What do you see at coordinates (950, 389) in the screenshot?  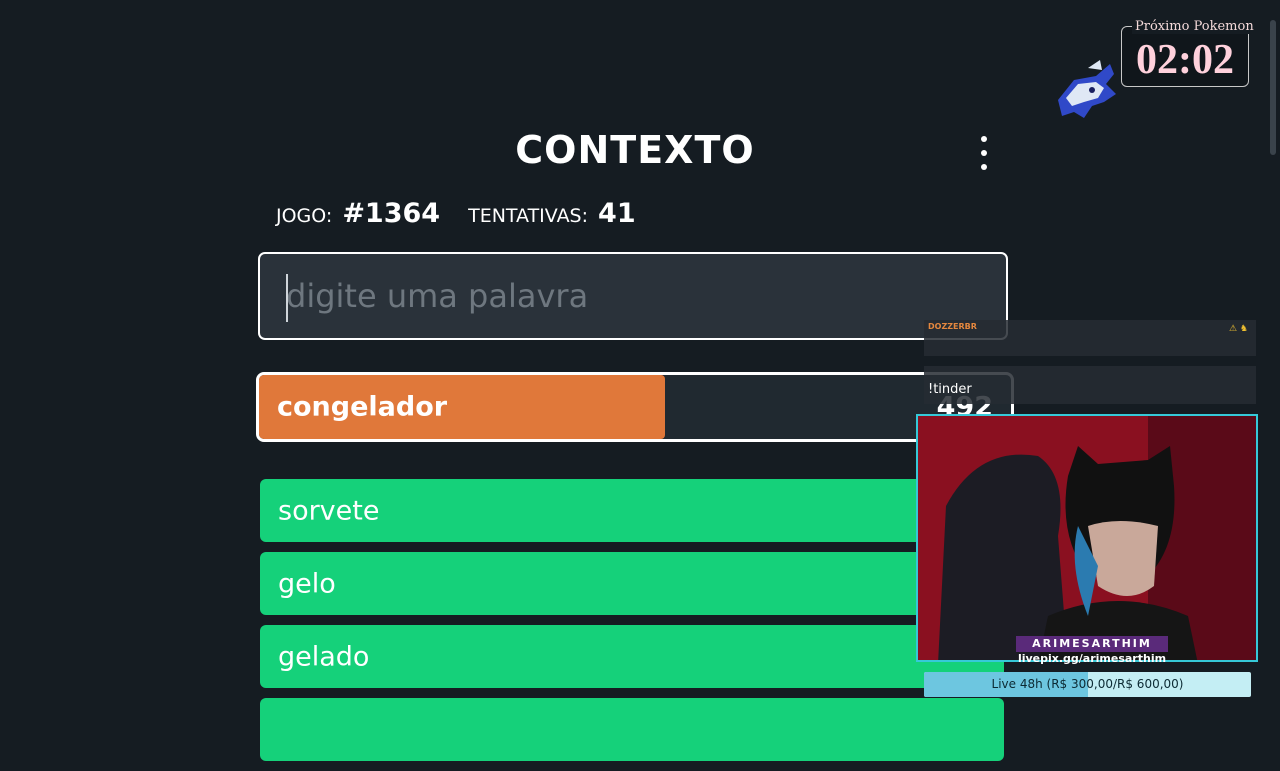 I see `chat-text: !tinder` at bounding box center [950, 389].